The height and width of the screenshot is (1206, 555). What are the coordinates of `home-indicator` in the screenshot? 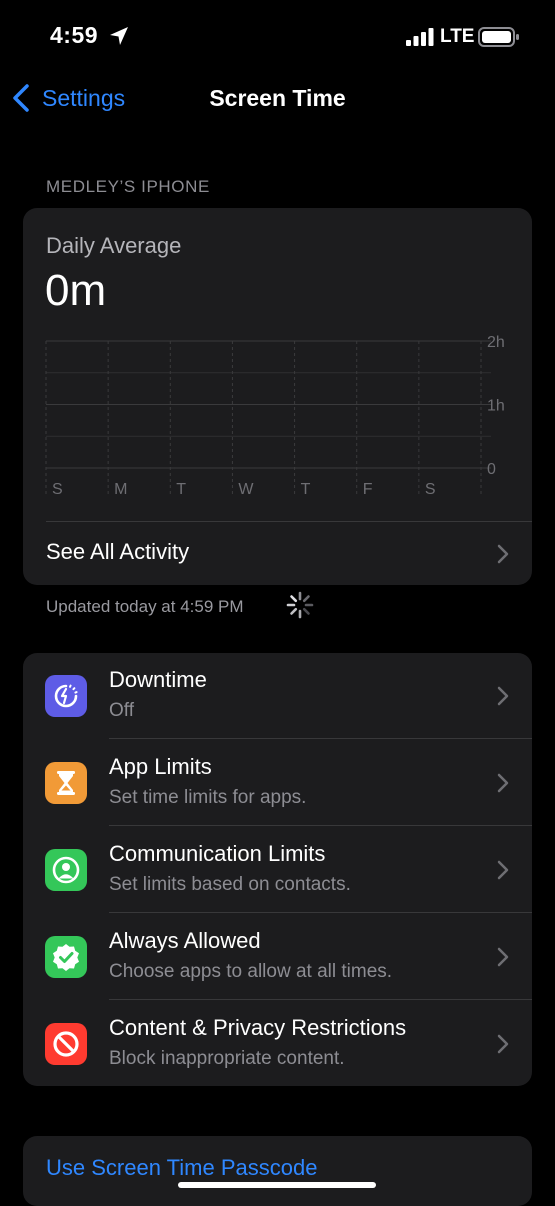 It's located at (277, 1185).